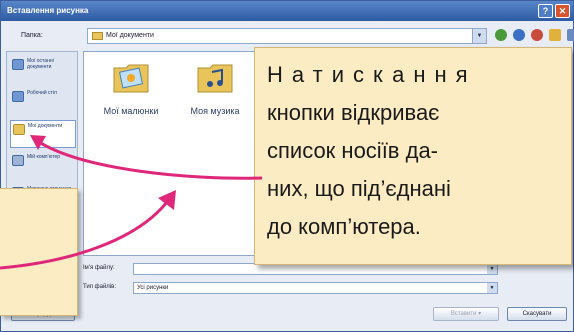  I want to click on look-in-value: Мої документи, so click(130, 35).